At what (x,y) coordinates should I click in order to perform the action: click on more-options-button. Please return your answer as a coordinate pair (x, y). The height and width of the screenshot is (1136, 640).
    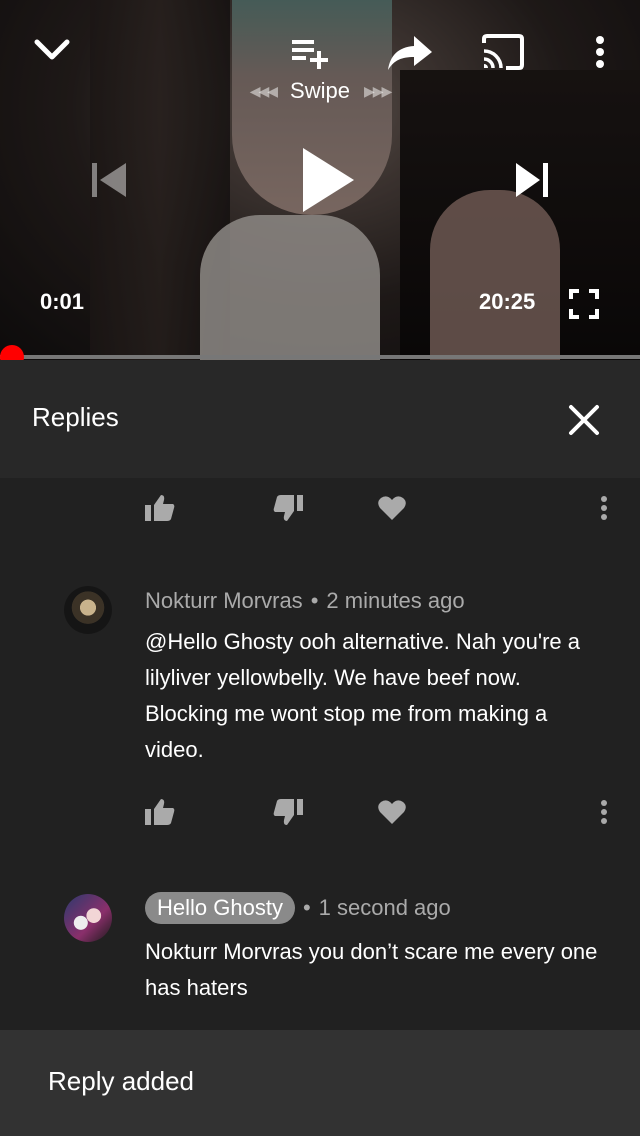
    Looking at the image, I should click on (600, 52).